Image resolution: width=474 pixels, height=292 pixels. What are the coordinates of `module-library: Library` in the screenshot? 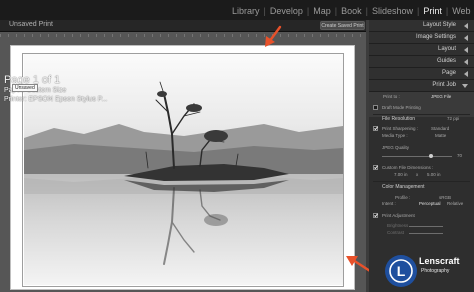 It's located at (246, 11).